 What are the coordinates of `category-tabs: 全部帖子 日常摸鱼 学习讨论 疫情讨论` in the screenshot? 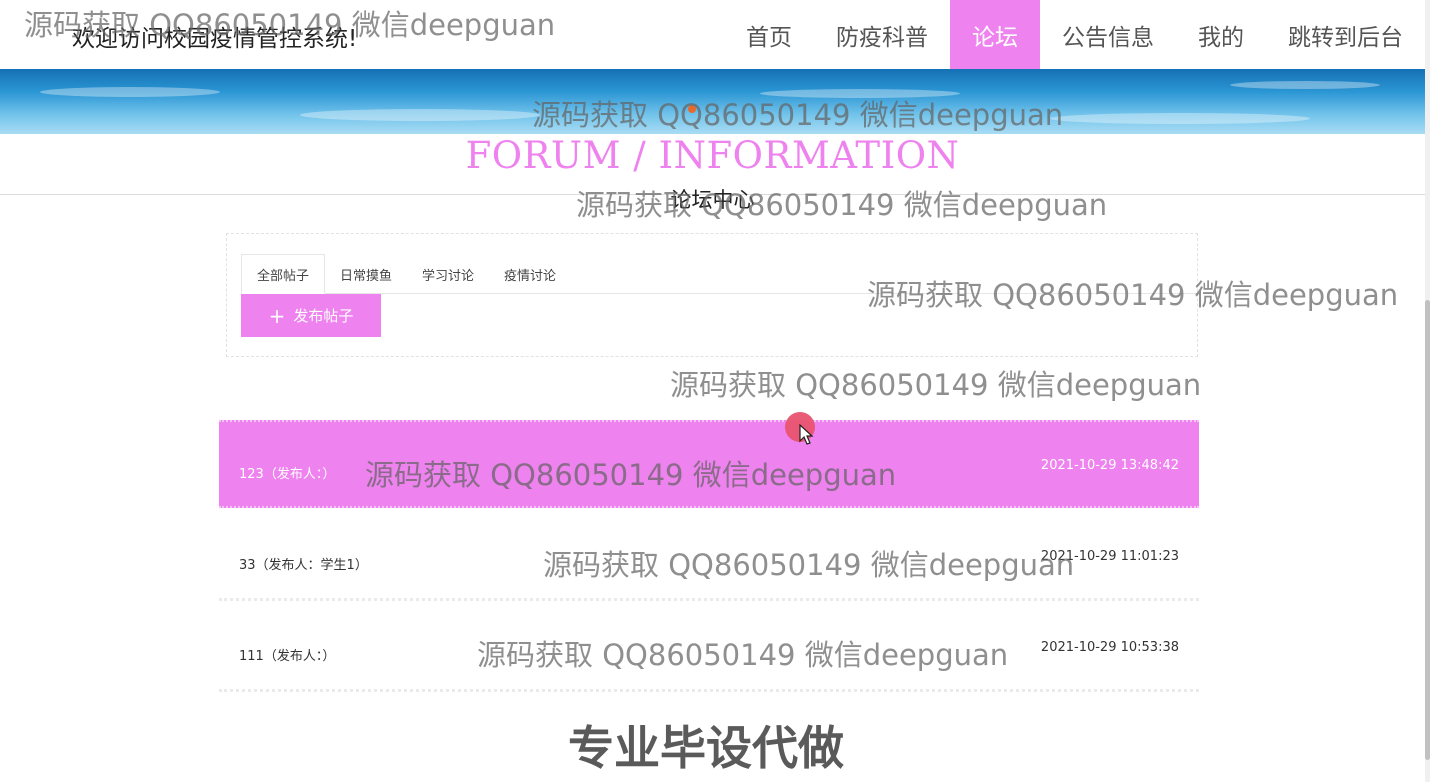 It's located at (720, 274).